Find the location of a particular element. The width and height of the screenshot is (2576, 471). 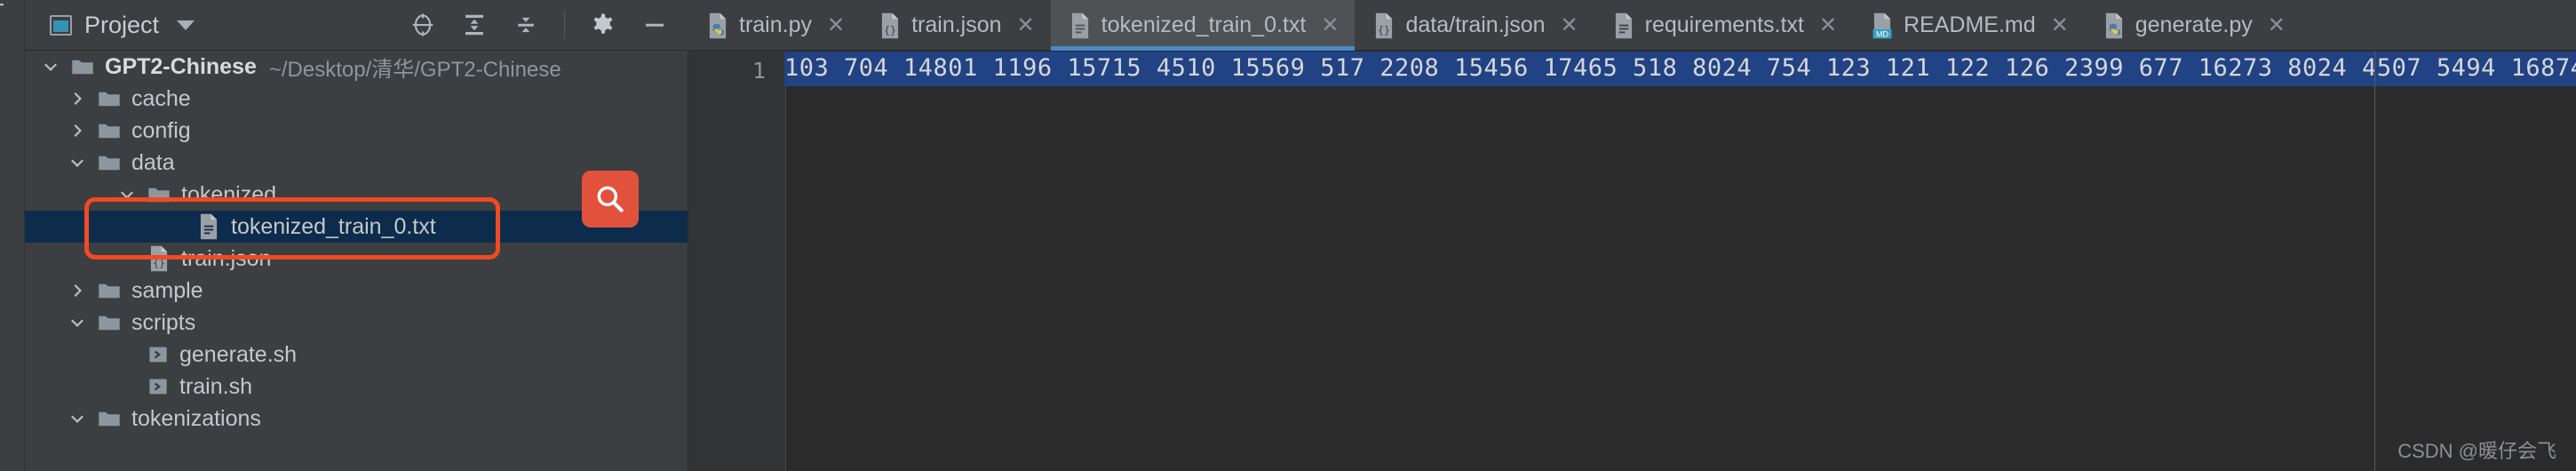

tab-requirements-txt: requirements.txt ✕ is located at coordinates (1723, 25).